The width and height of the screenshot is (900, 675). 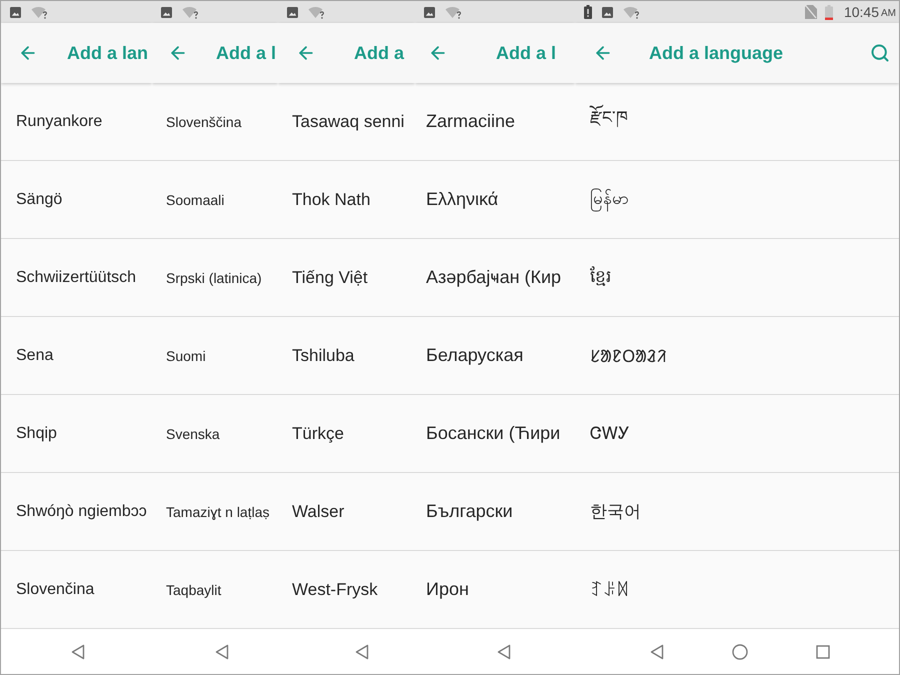 I want to click on clock-time: 10:45, so click(x=861, y=12).